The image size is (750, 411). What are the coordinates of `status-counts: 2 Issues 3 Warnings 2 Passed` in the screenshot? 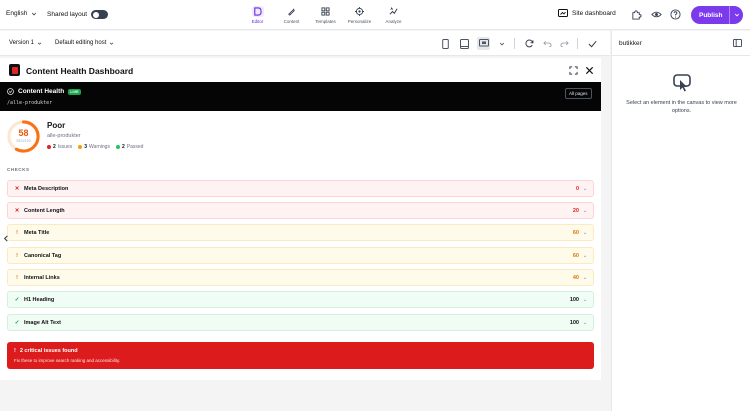 It's located at (95, 147).